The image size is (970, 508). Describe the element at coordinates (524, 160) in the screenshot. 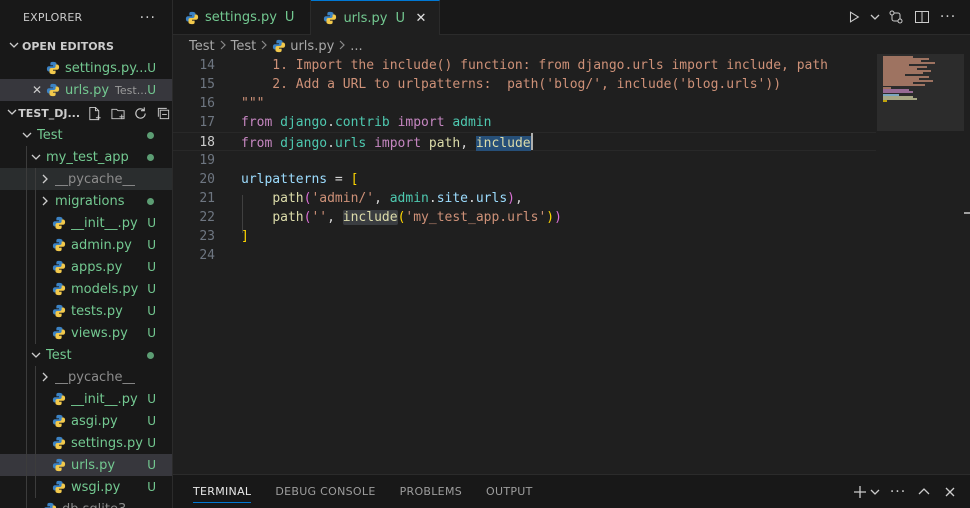

I see `code-line: 19` at that location.